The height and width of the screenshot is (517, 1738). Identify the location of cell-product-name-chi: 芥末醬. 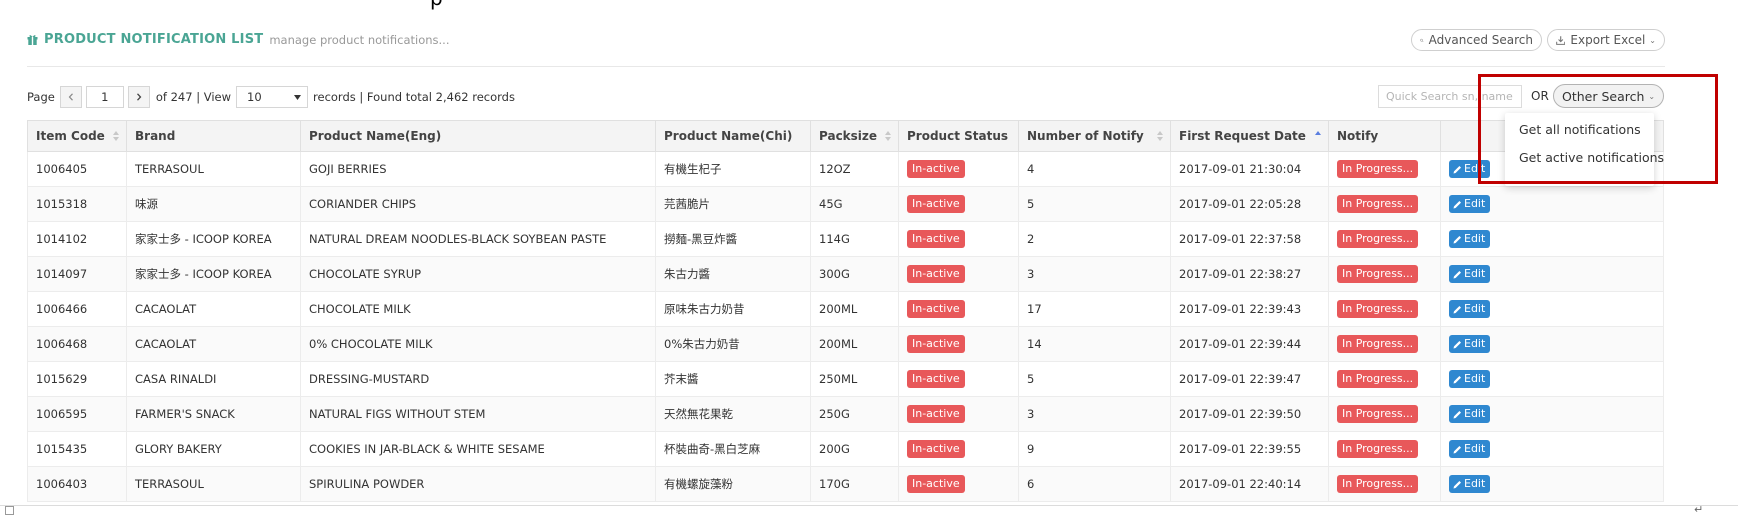
(733, 379).